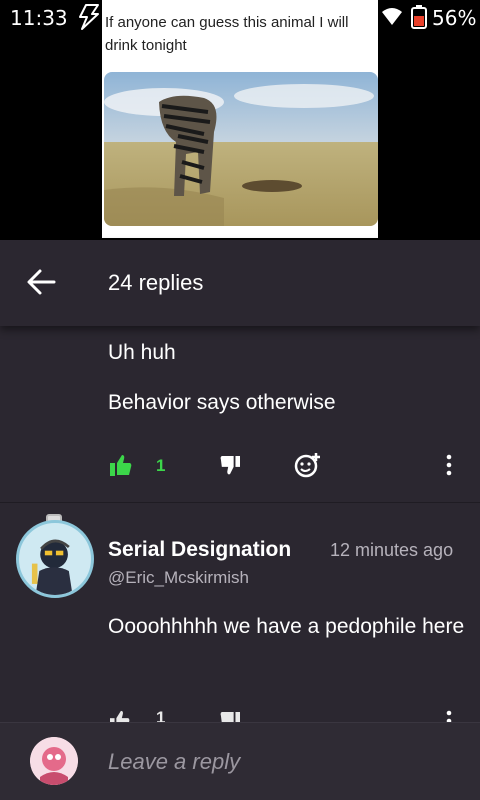 The height and width of the screenshot is (800, 480). I want to click on reply-input: Leave a reply, so click(174, 762).